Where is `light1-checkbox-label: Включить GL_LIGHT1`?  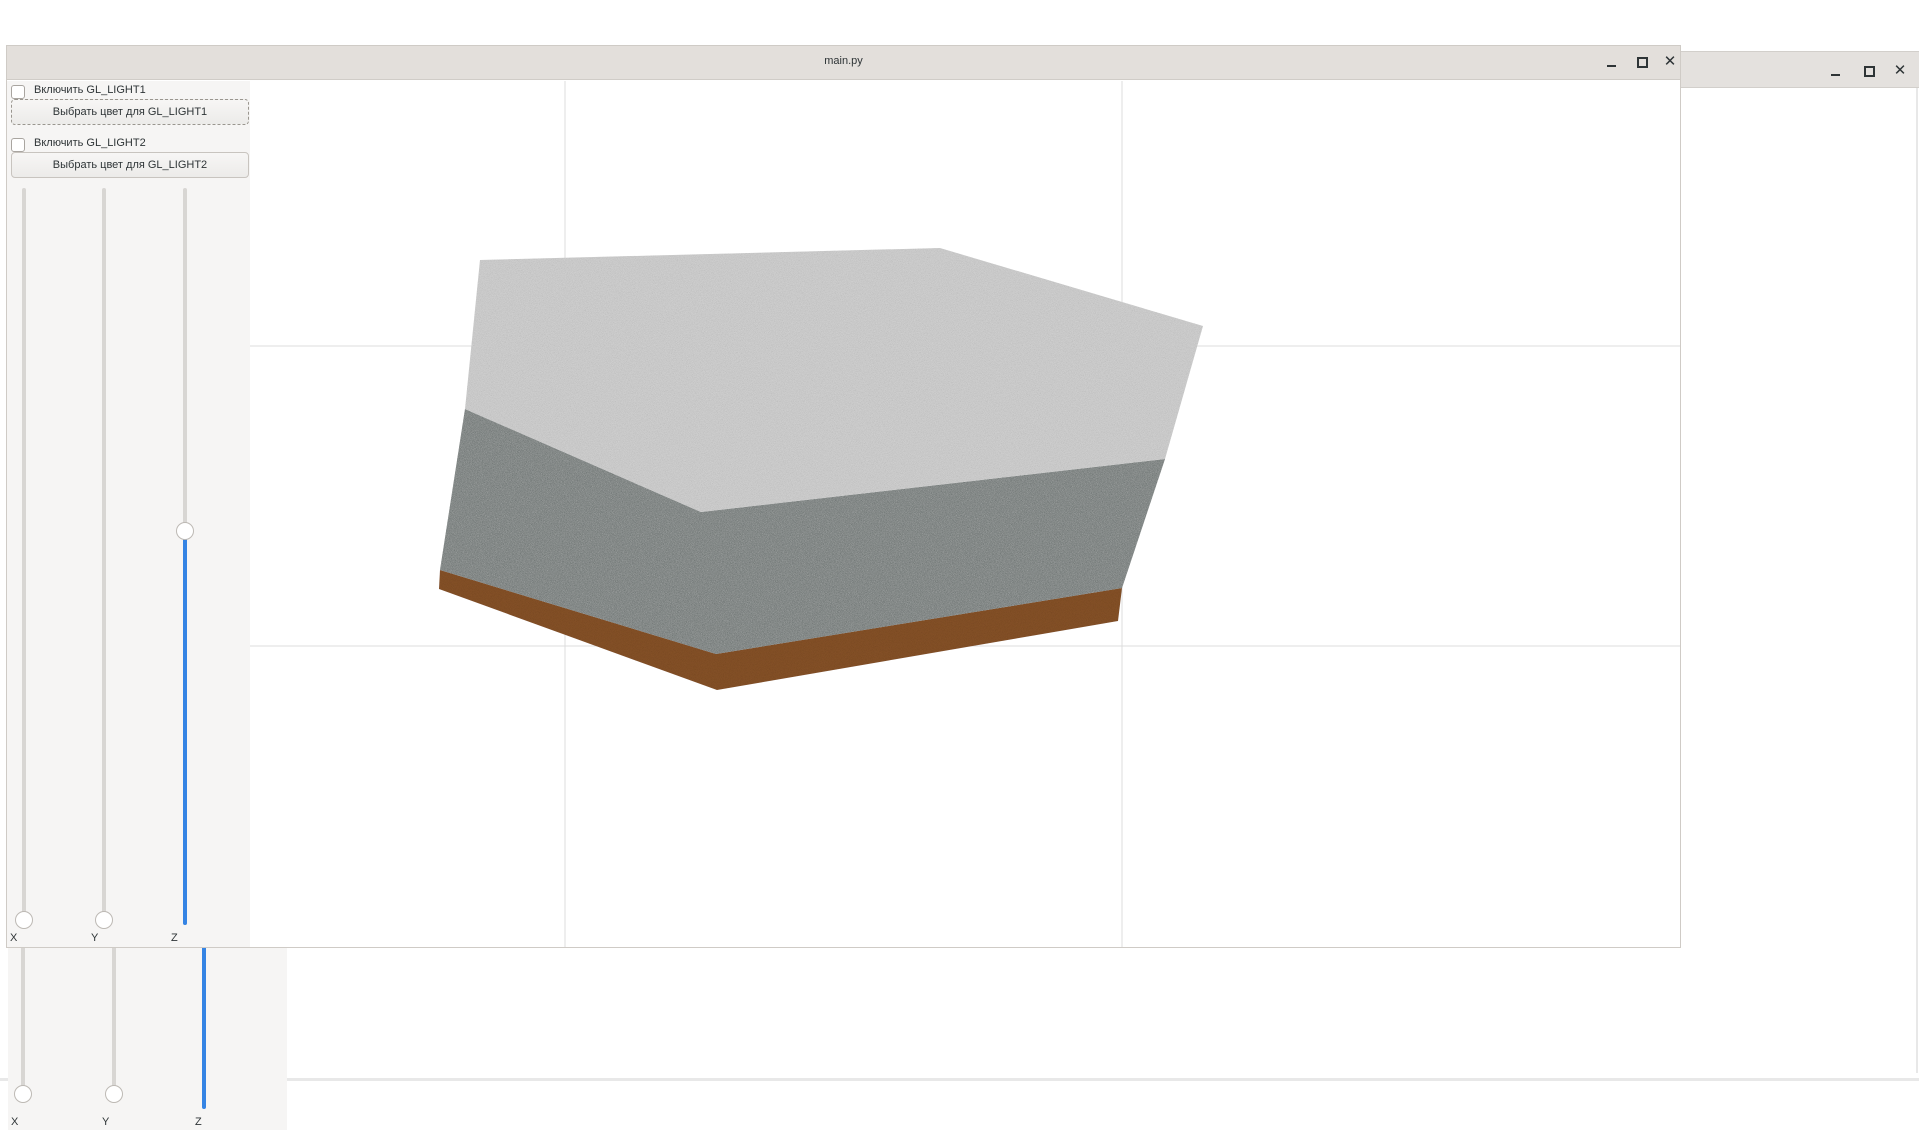
light1-checkbox-label: Включить GL_LIGHT1 is located at coordinates (90, 90).